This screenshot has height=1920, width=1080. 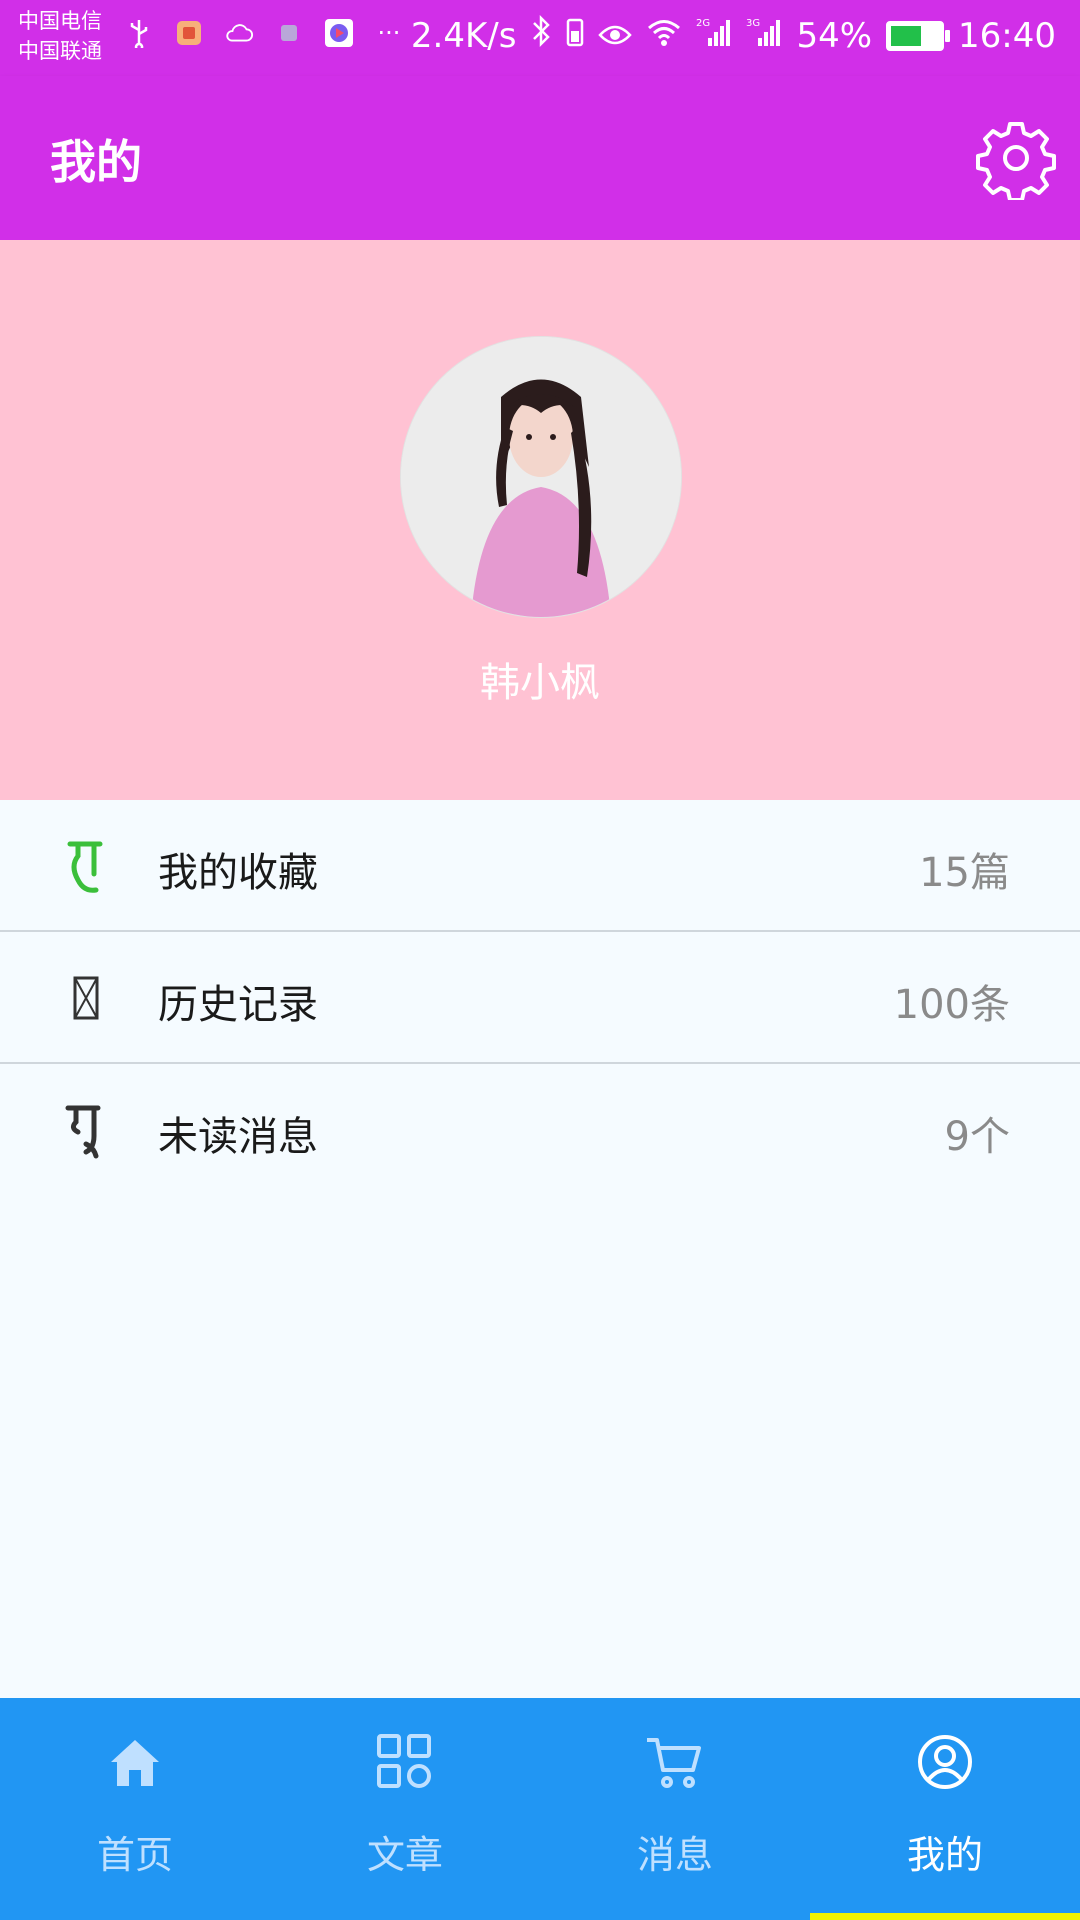 I want to click on notification-icons: ···, so click(x=264, y=33).